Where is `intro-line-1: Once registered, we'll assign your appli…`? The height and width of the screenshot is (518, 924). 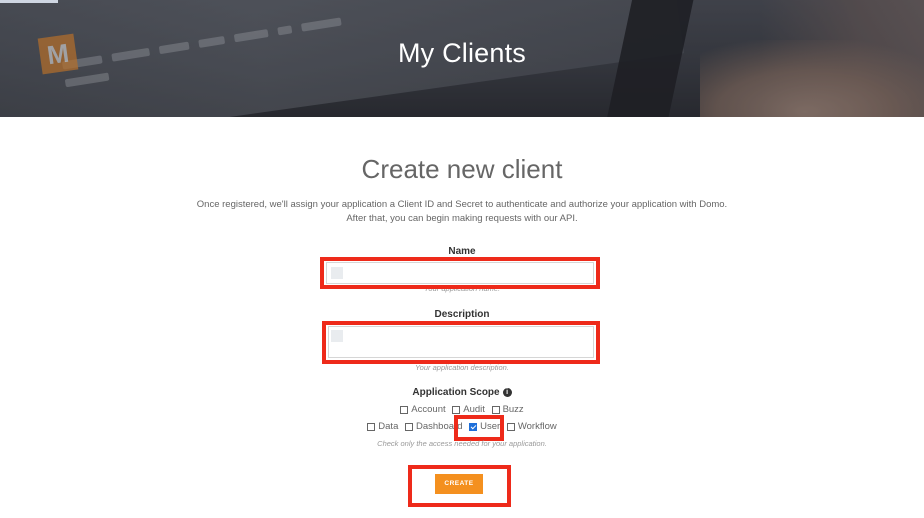
intro-line-1: Once registered, we'll assign your appli… is located at coordinates (462, 204).